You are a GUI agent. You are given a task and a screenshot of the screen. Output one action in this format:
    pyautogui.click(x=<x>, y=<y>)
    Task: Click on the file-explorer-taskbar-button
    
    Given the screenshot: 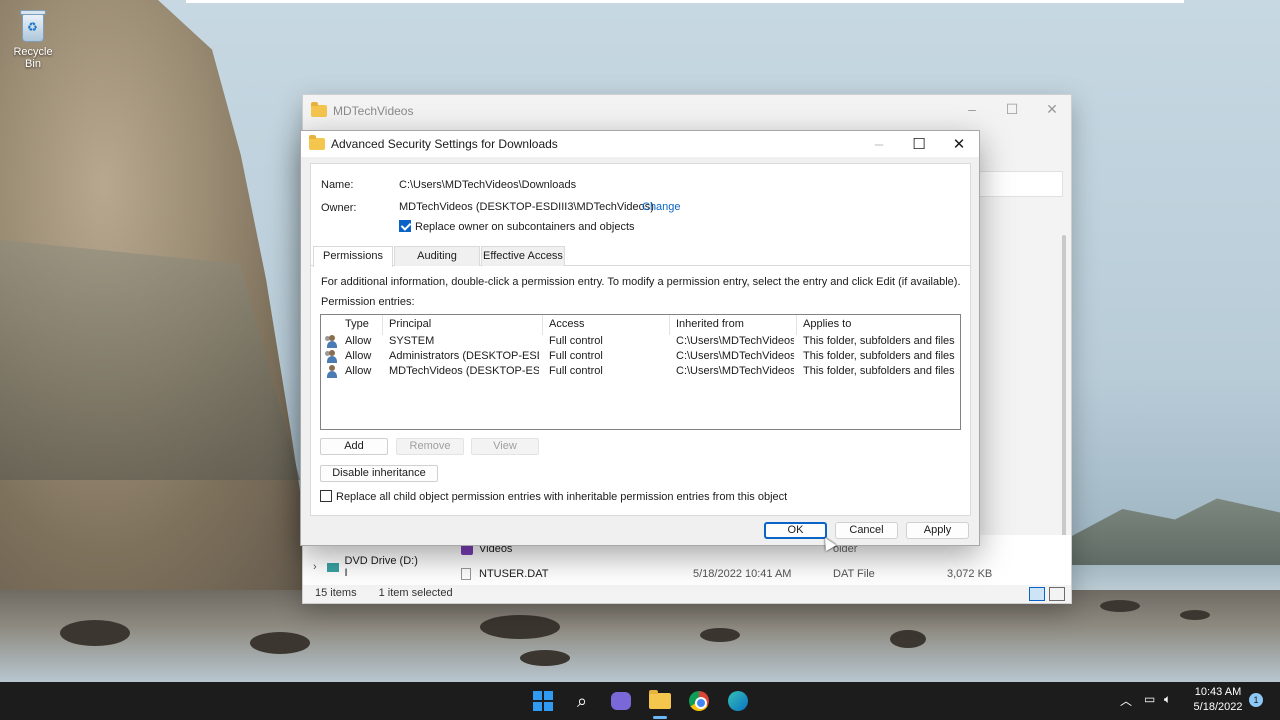 What is the action you would take?
    pyautogui.click(x=660, y=701)
    